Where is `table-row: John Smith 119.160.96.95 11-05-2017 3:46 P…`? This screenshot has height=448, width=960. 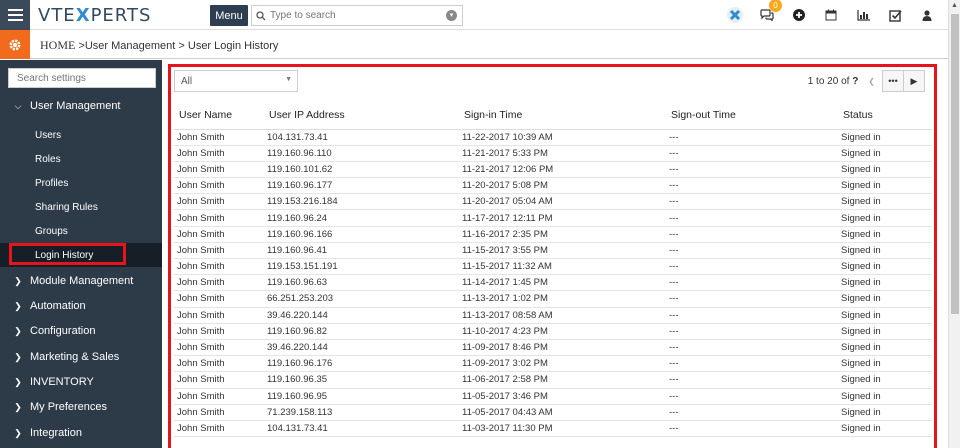 table-row: John Smith 119.160.96.95 11-05-2017 3:46 P… is located at coordinates (553, 396).